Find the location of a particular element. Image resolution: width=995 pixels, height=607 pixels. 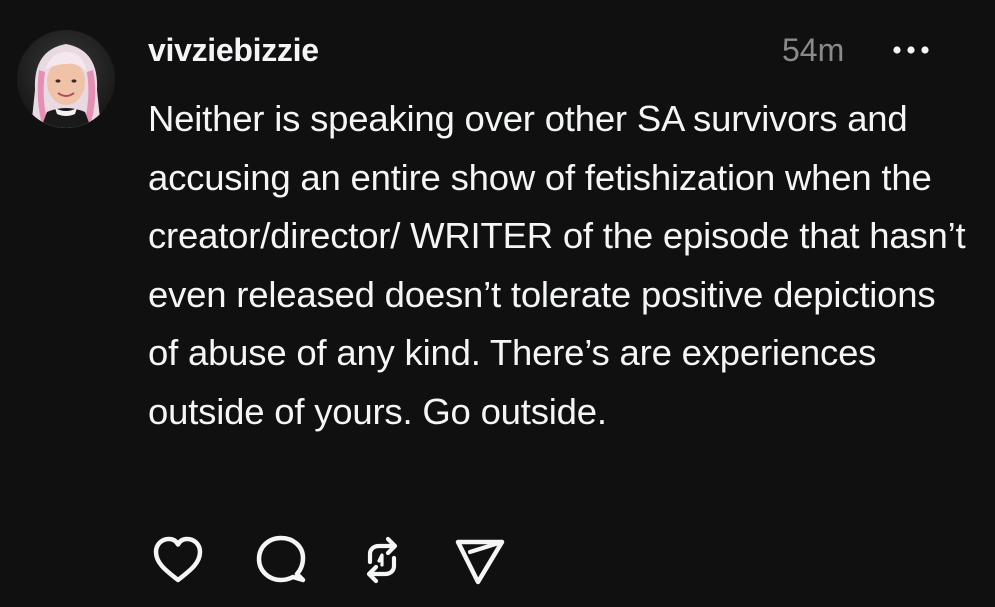

username: vivziebizzie is located at coordinates (233, 50).